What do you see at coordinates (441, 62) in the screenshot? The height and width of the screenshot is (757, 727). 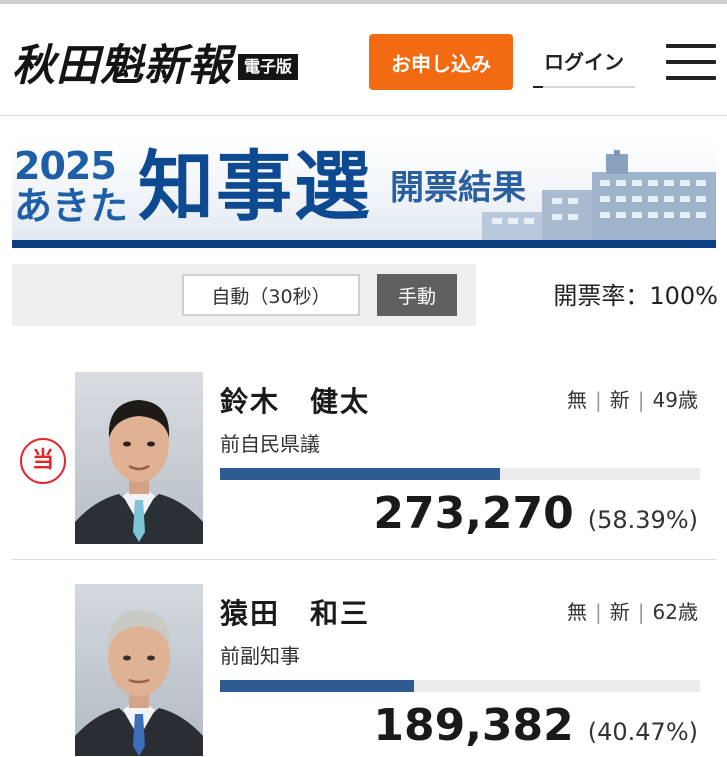 I see `apply-button: お申し込み` at bounding box center [441, 62].